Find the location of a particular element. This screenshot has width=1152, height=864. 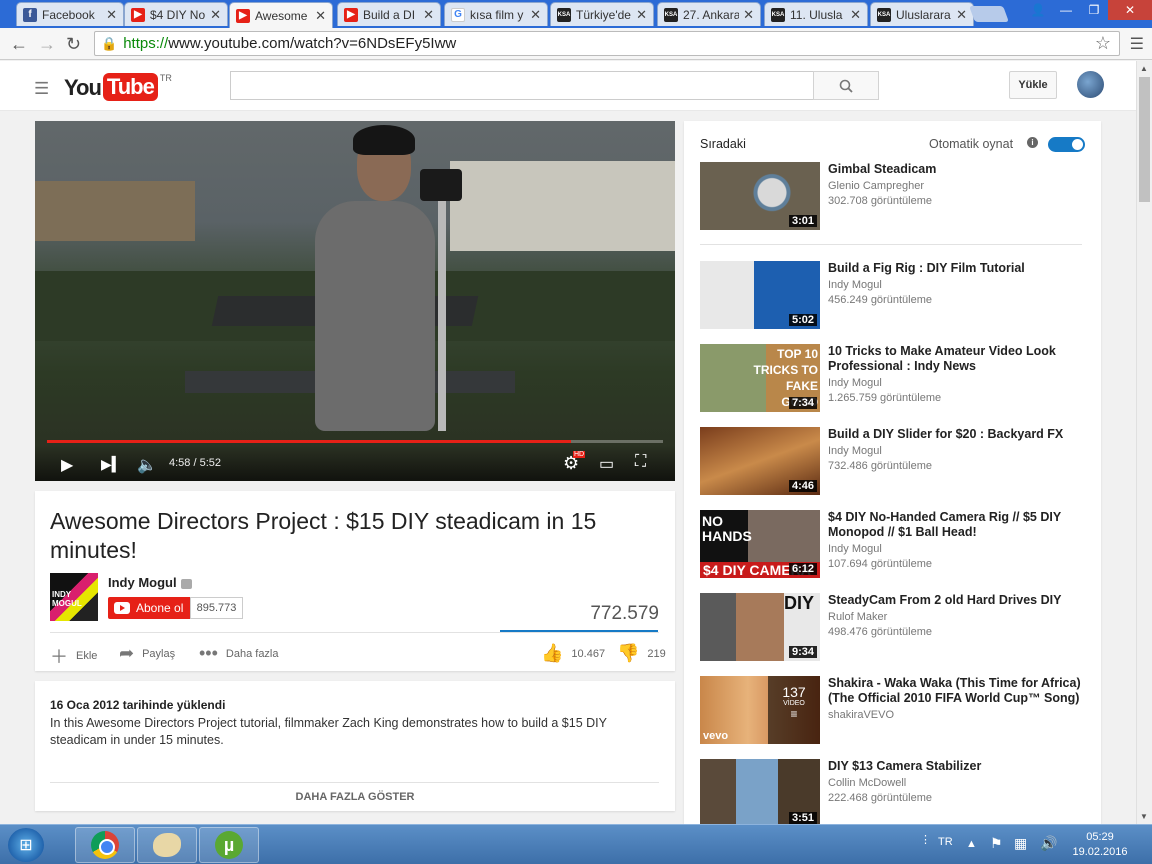

channel-thumbnail: INDY MOGUL is located at coordinates (74, 597).